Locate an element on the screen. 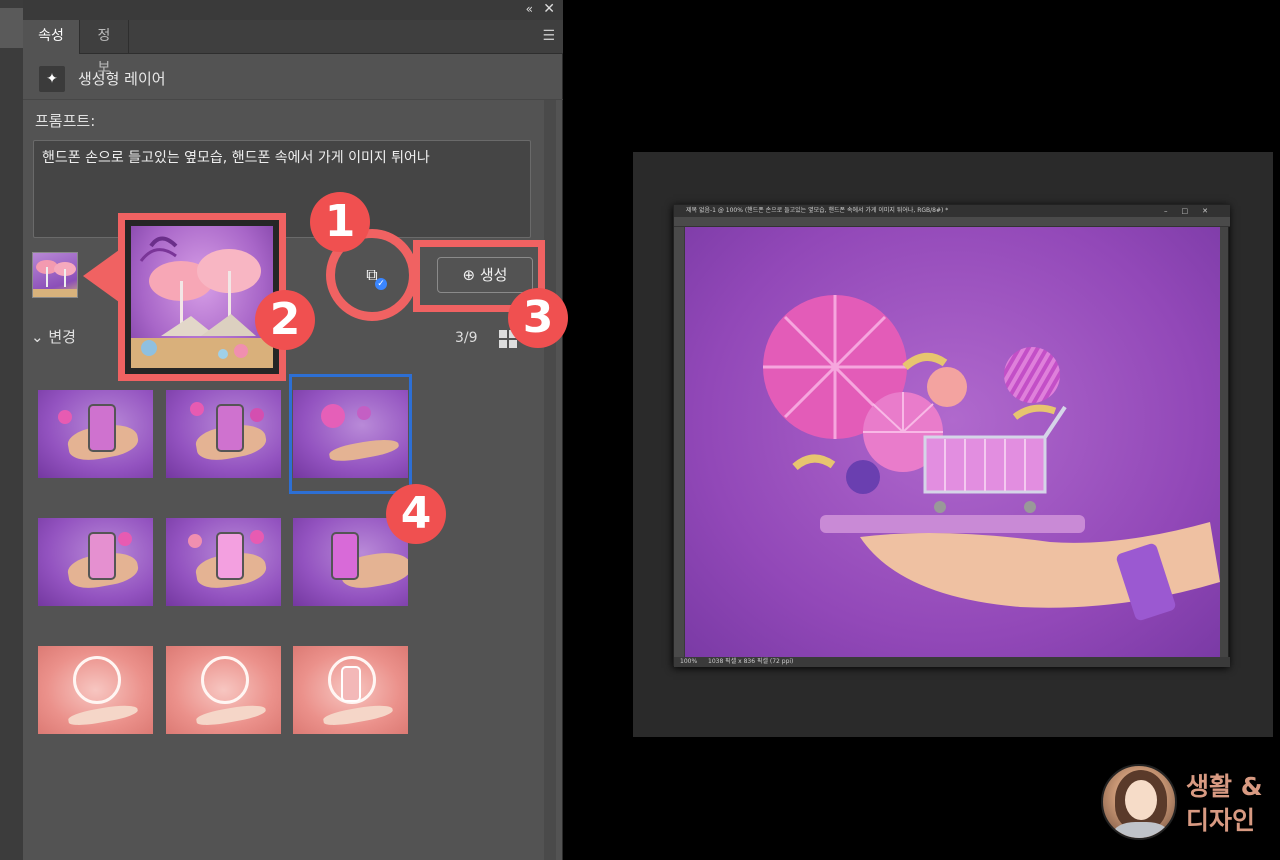 The image size is (1280, 860). tab-properties: 속성 is located at coordinates (51, 37).